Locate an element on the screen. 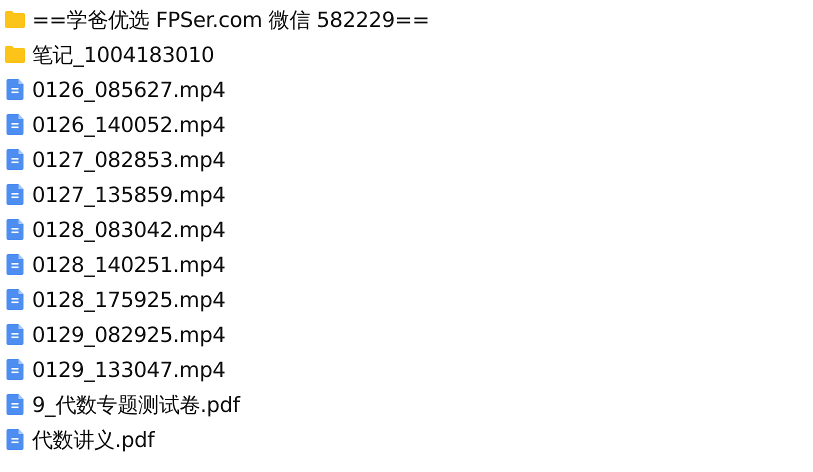 The image size is (813, 472). file-name: 0128_175925.mp4 is located at coordinates (129, 300).